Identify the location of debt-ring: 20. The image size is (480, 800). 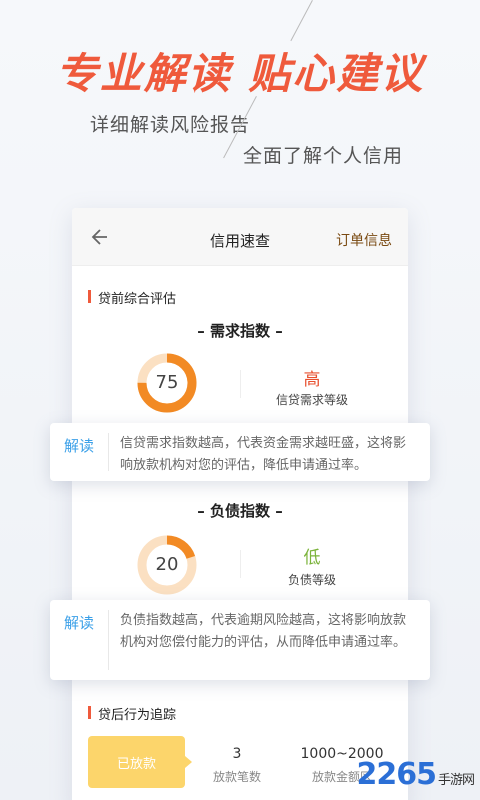
(167, 565).